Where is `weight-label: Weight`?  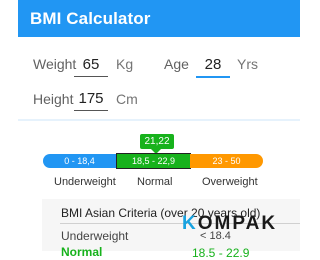 weight-label: Weight is located at coordinates (55, 64).